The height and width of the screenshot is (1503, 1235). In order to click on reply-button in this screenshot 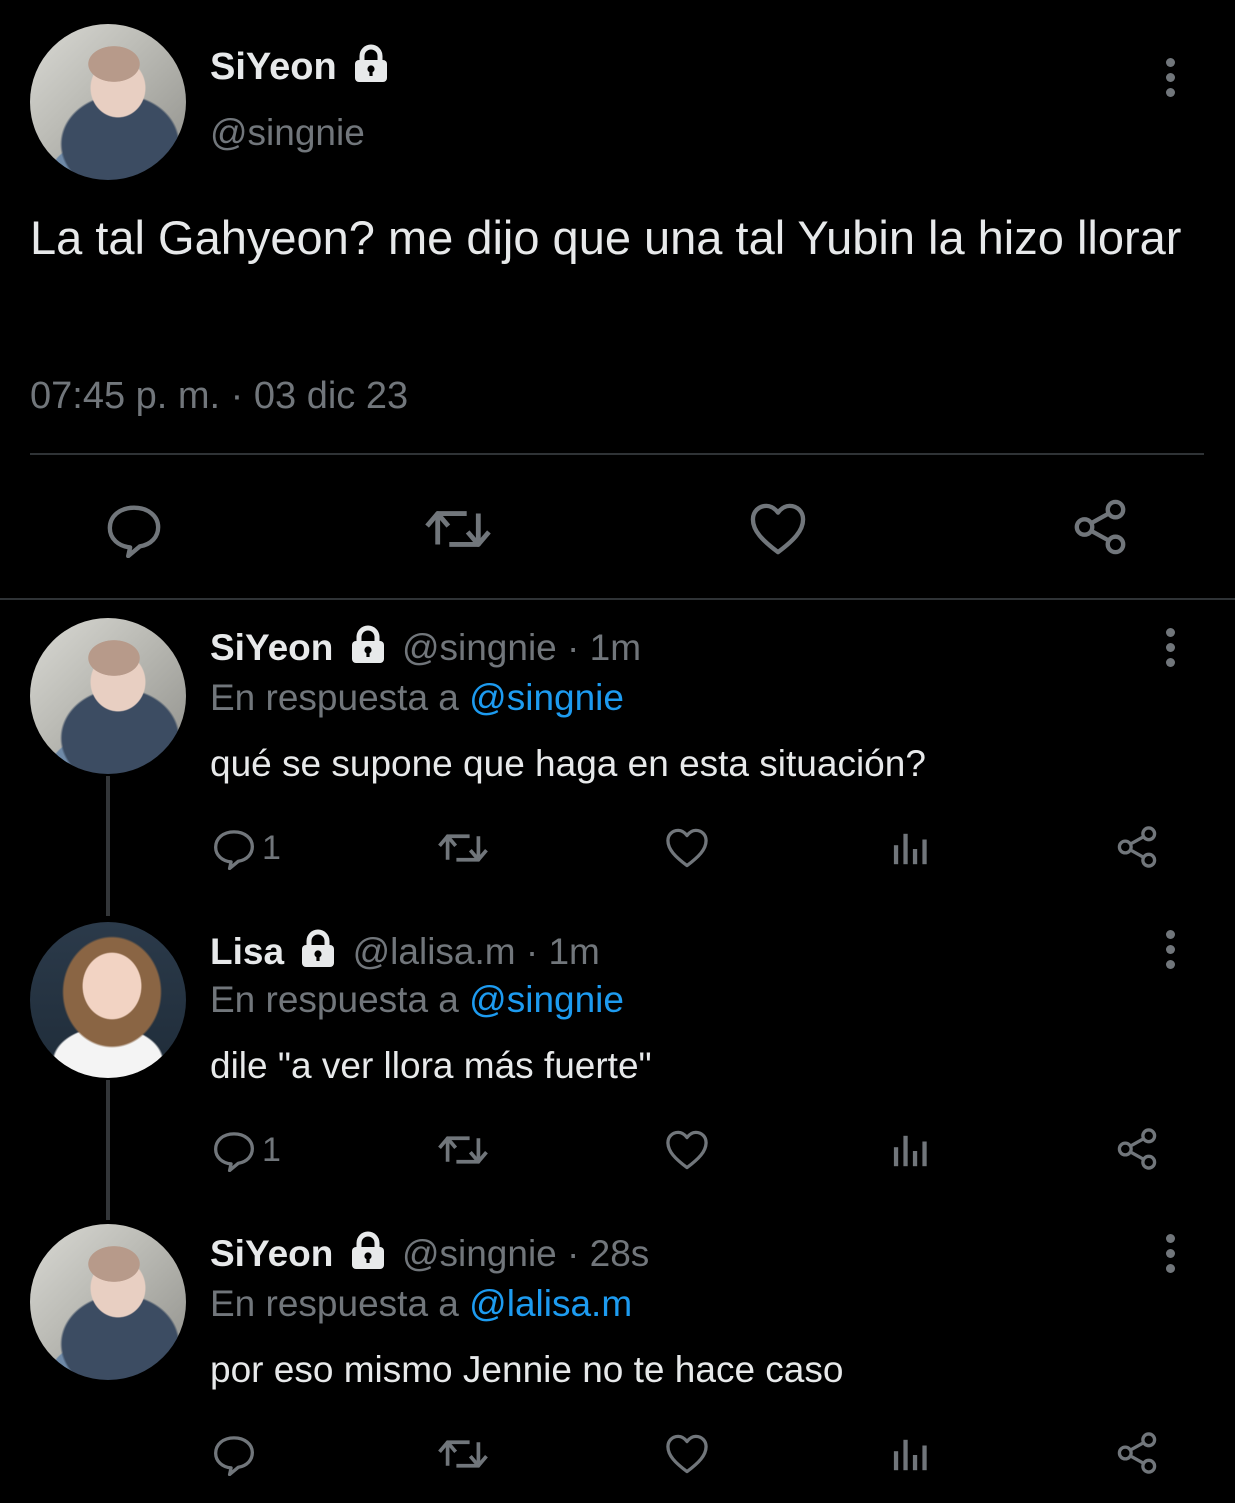, I will do `click(237, 1454)`.